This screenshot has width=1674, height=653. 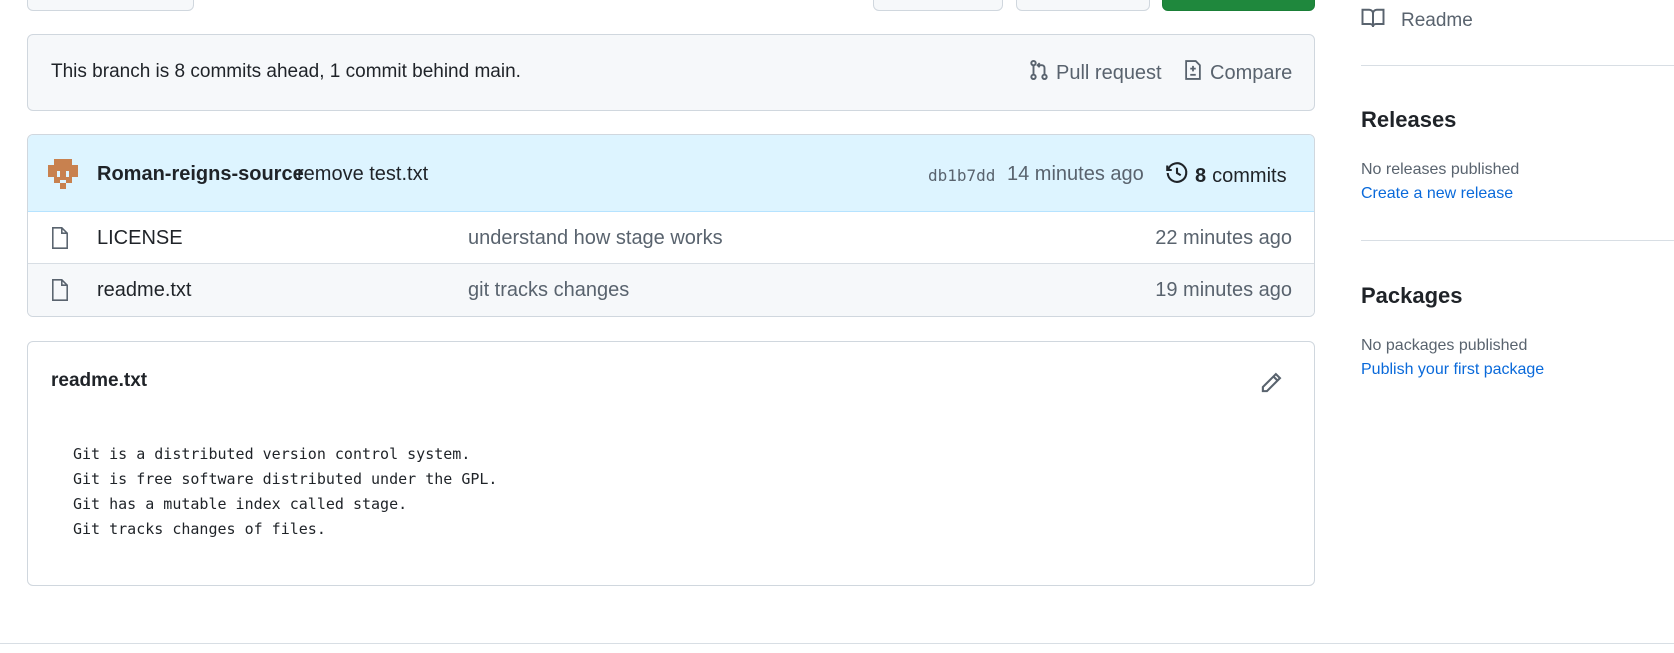 I want to click on releases-heading: Releases, so click(x=1408, y=120).